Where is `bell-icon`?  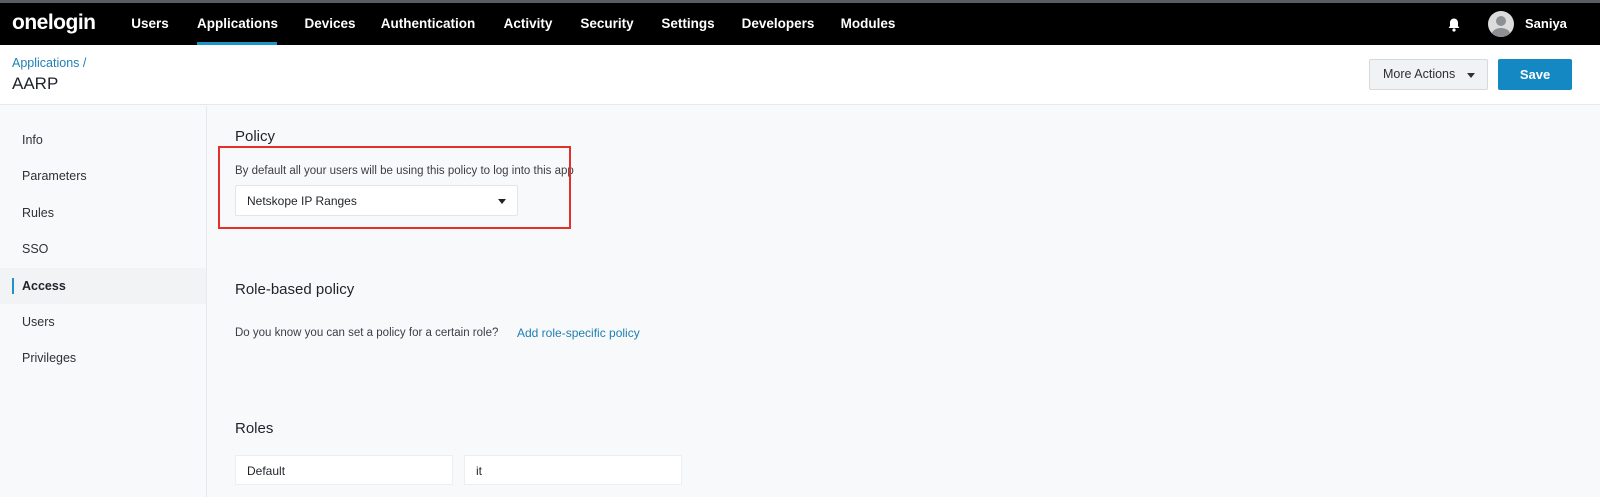
bell-icon is located at coordinates (1454, 25).